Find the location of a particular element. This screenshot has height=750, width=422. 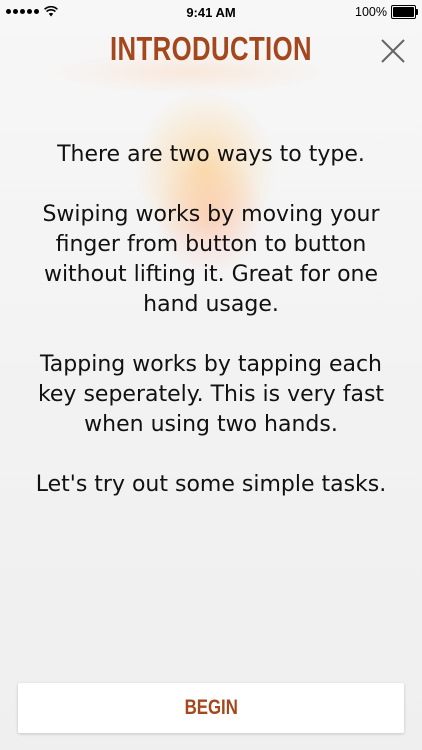

begin-button-label: BEGIN is located at coordinates (211, 707).